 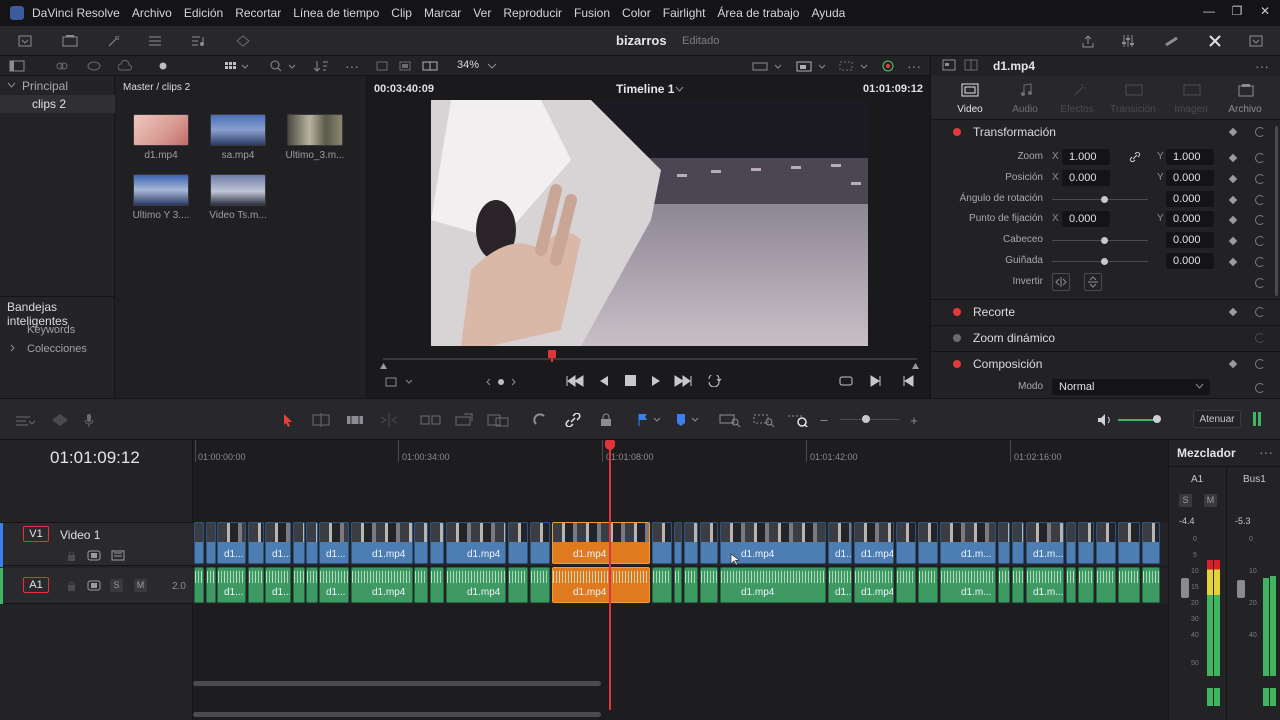 What do you see at coordinates (645, 89) in the screenshot?
I see `timeline-name: Timeline 1` at bounding box center [645, 89].